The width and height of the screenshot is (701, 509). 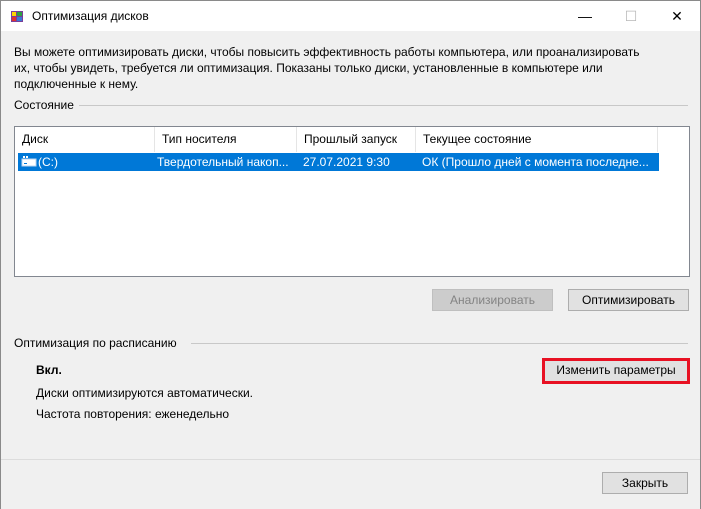 What do you see at coordinates (350, 484) in the screenshot?
I see `button-bar: Закрыть` at bounding box center [350, 484].